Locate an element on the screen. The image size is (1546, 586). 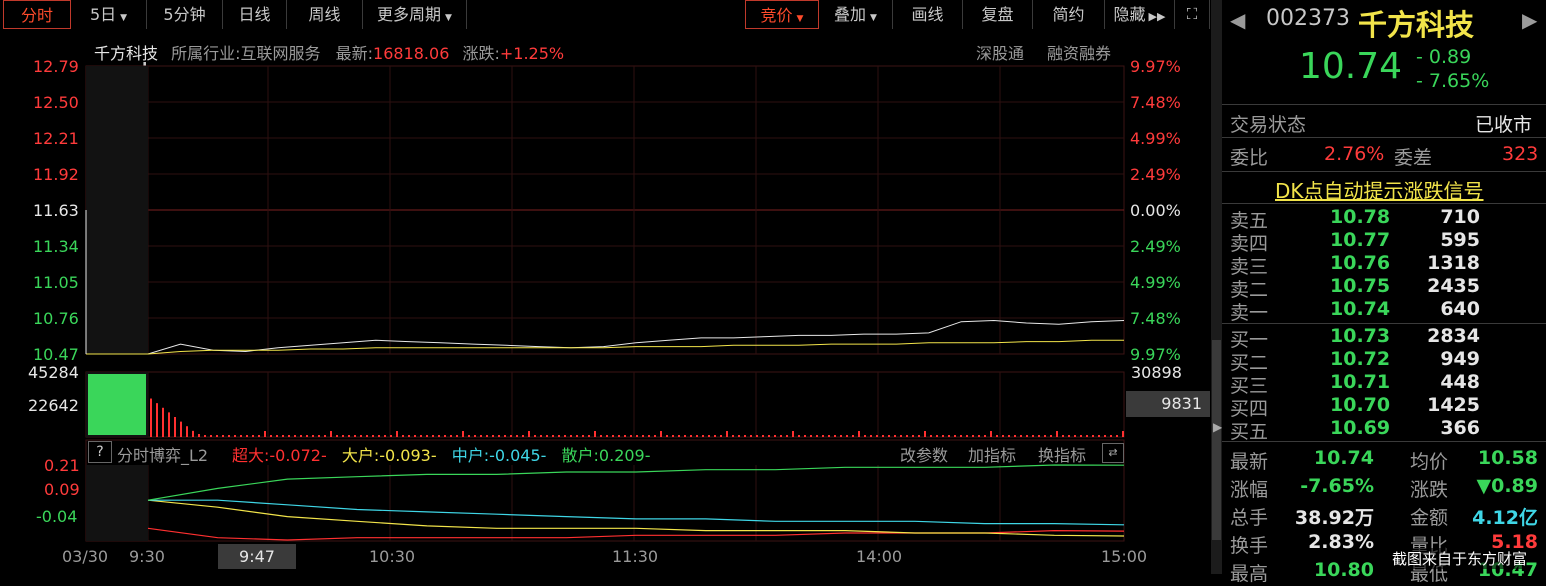
stat-value: 38.92万 is located at coordinates (1334, 518).